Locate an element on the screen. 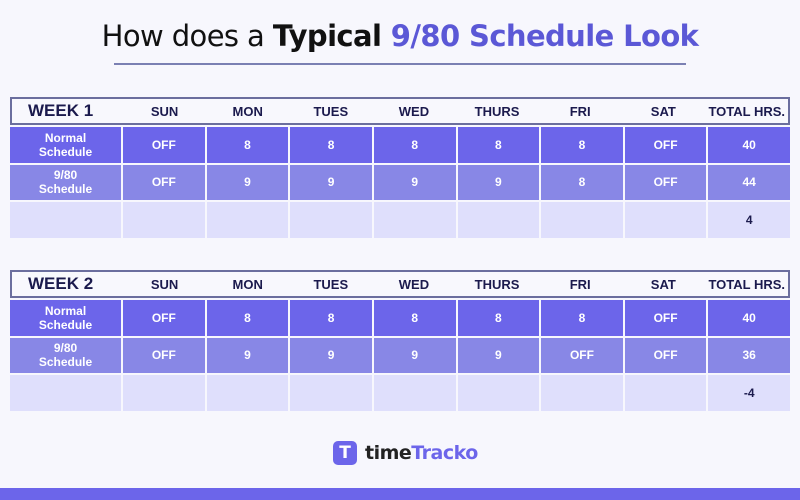 This screenshot has width=800, height=500. week-label: WEEK 2 is located at coordinates (61, 283).